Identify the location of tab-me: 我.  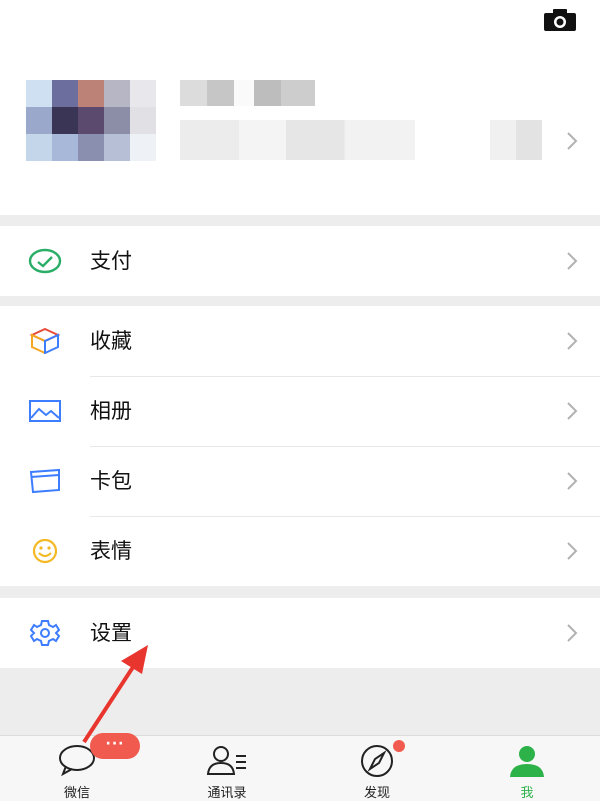
(526, 768).